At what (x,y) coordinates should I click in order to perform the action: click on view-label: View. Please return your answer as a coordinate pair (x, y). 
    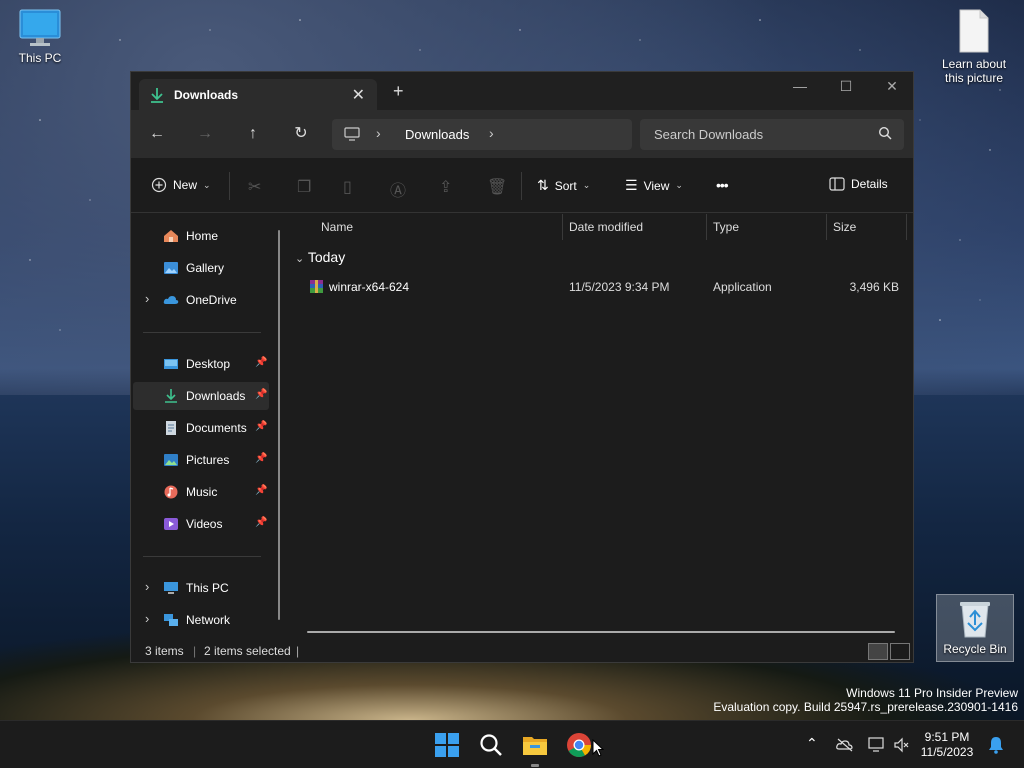
    Looking at the image, I should click on (656, 185).